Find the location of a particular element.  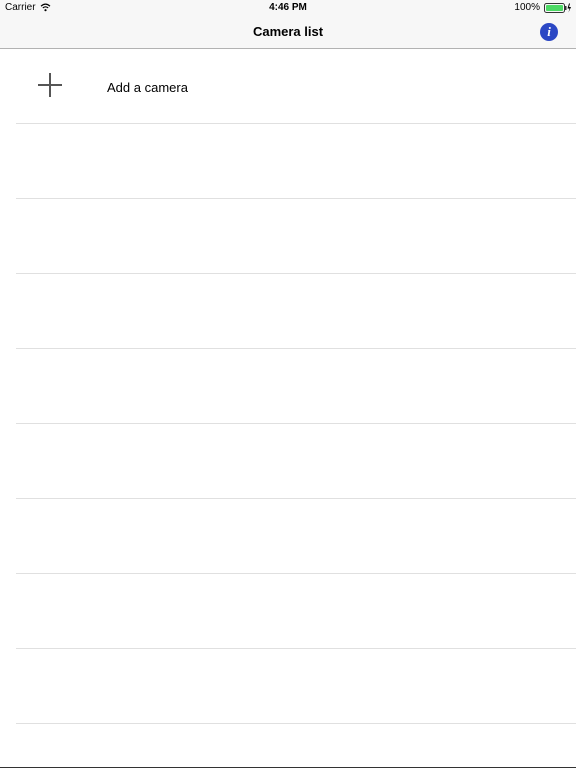

page-title: Camera list is located at coordinates (288, 31).